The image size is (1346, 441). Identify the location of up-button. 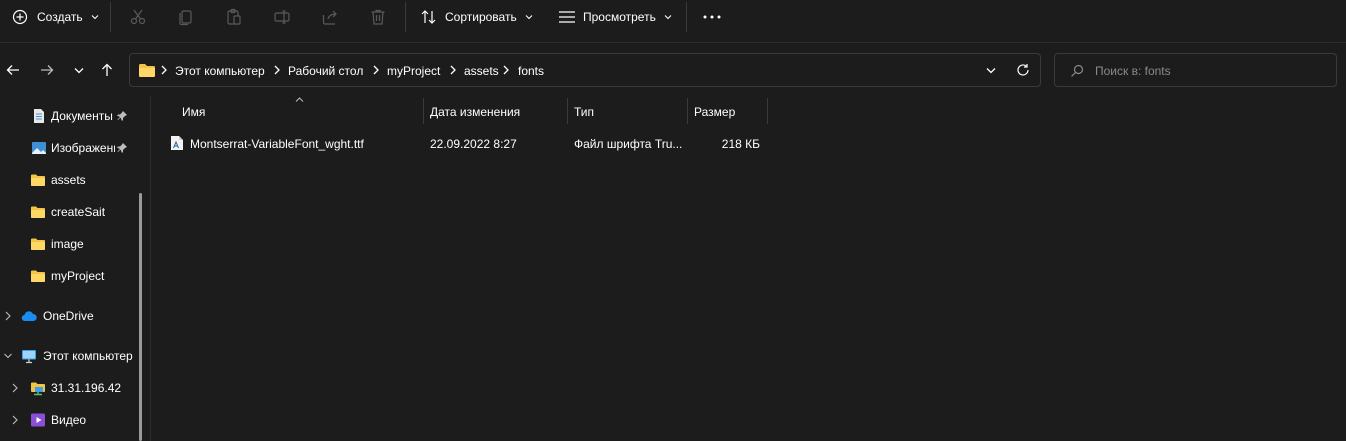
(107, 70).